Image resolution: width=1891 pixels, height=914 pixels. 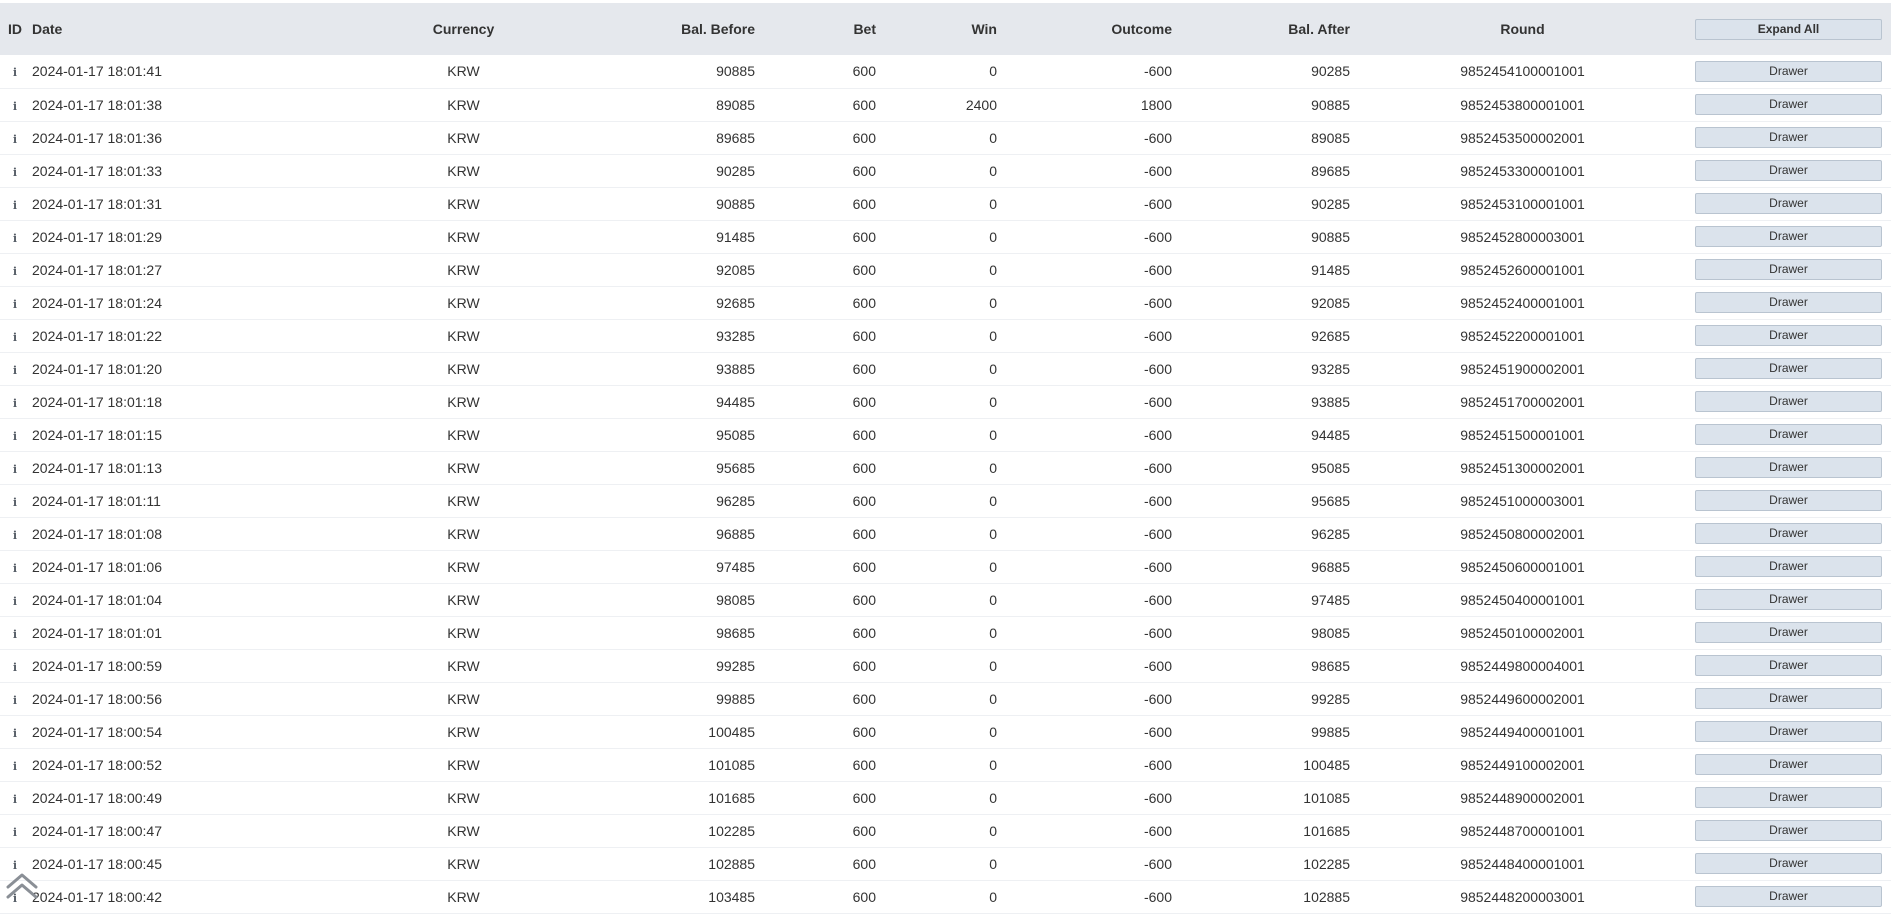 What do you see at coordinates (97, 863) in the screenshot?
I see `cell-date: 2024-01-17 18:00:45` at bounding box center [97, 863].